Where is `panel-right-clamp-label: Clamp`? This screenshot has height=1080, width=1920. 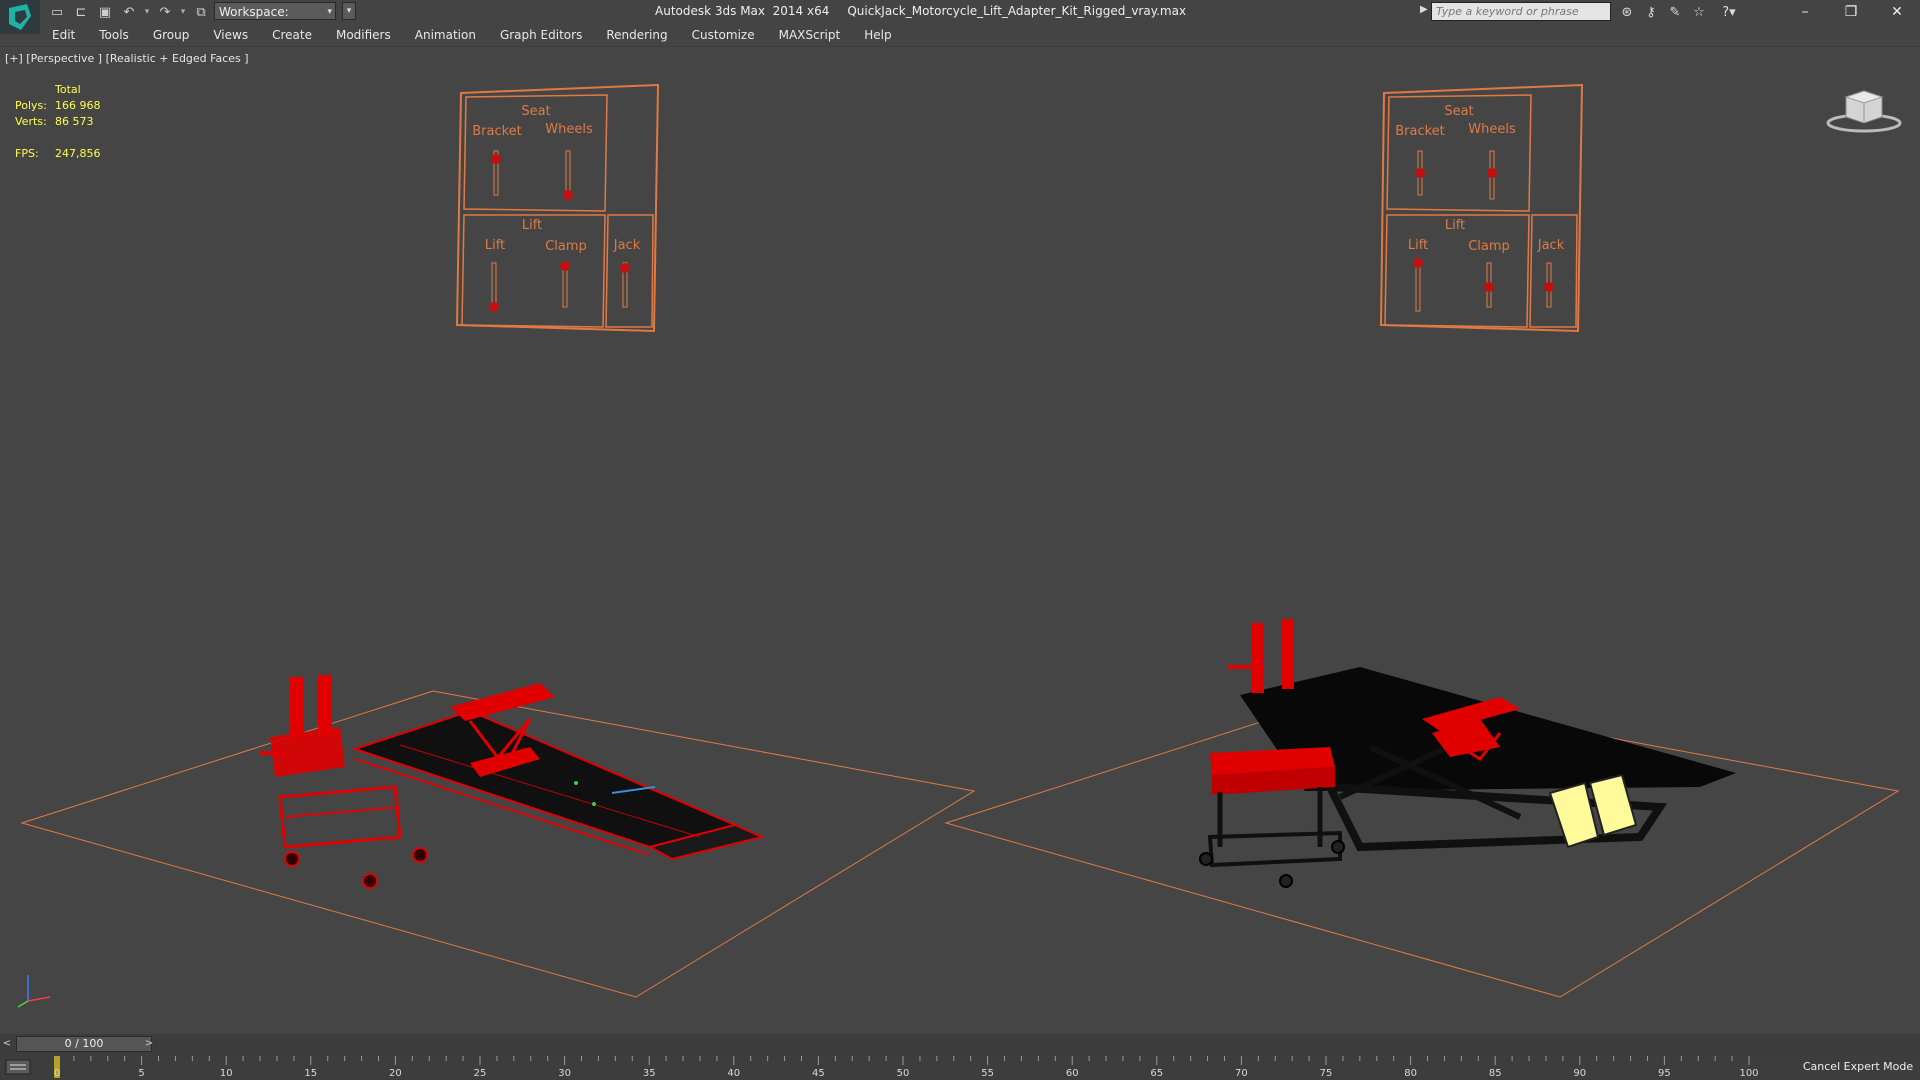
panel-right-clamp-label: Clamp is located at coordinates (1489, 246).